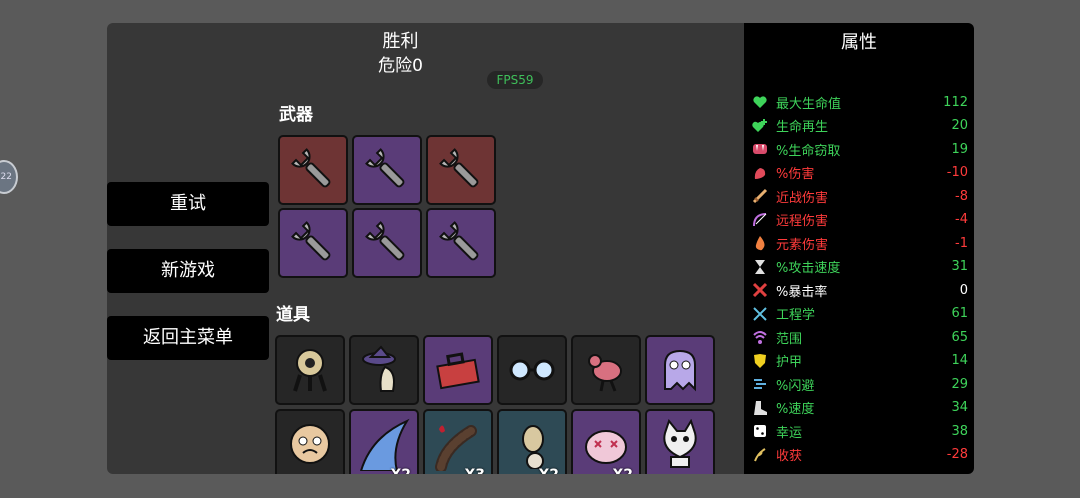  Describe the element at coordinates (760, 220) in the screenshot. I see `bow-icon` at that location.